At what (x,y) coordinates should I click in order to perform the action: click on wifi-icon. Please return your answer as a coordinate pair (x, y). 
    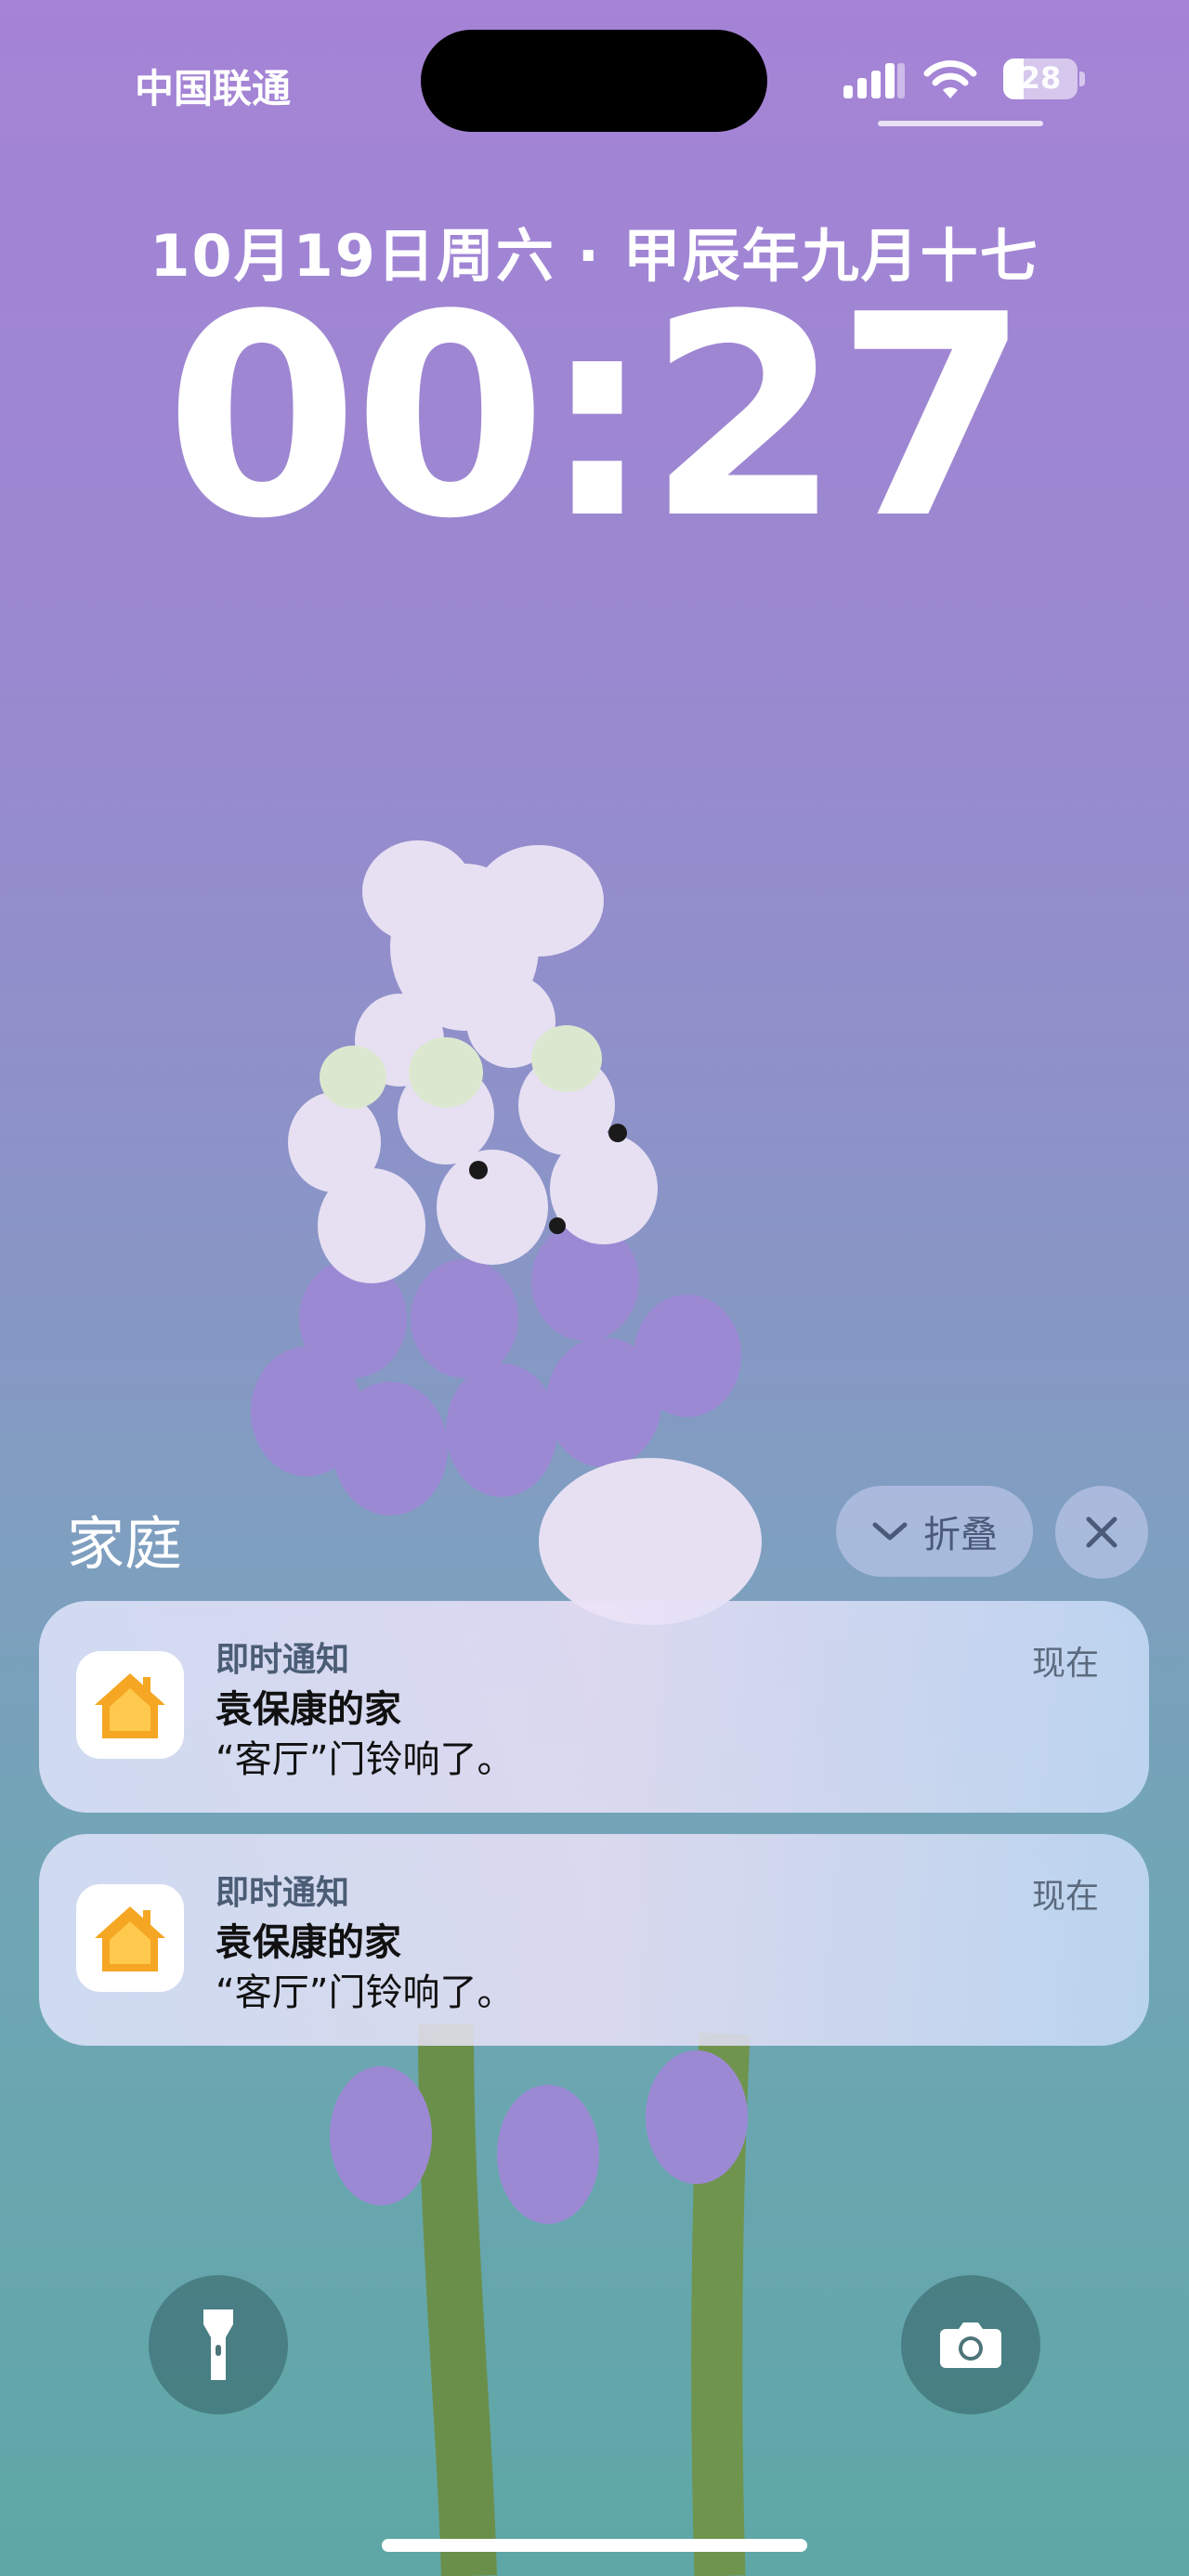
    Looking at the image, I should click on (950, 79).